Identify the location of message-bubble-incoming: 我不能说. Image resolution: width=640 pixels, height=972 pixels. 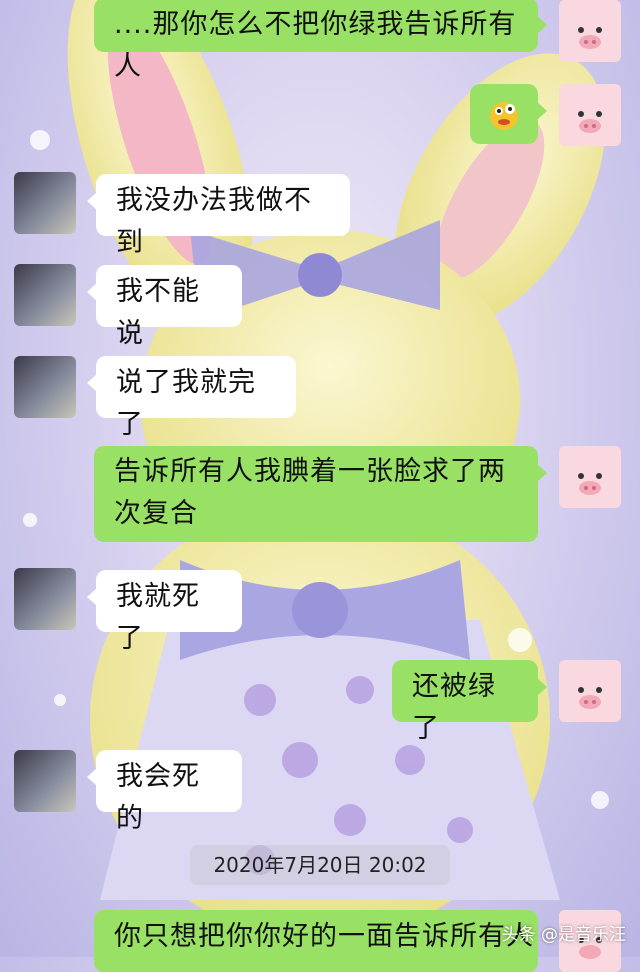
(164, 307).